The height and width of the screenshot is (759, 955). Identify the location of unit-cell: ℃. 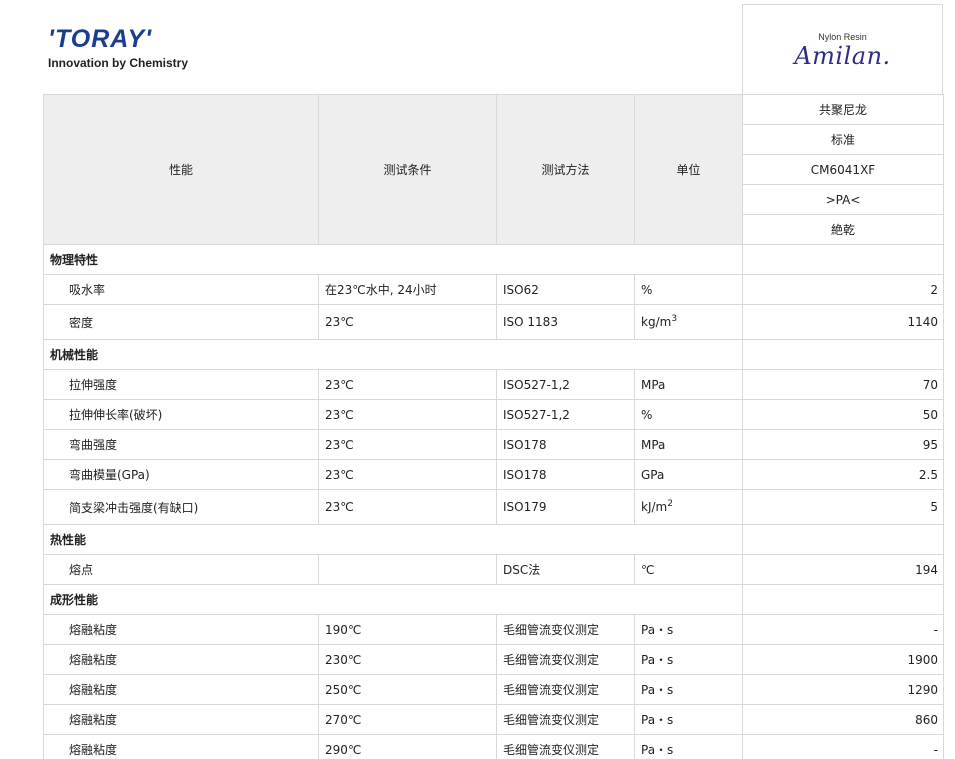
(688, 569).